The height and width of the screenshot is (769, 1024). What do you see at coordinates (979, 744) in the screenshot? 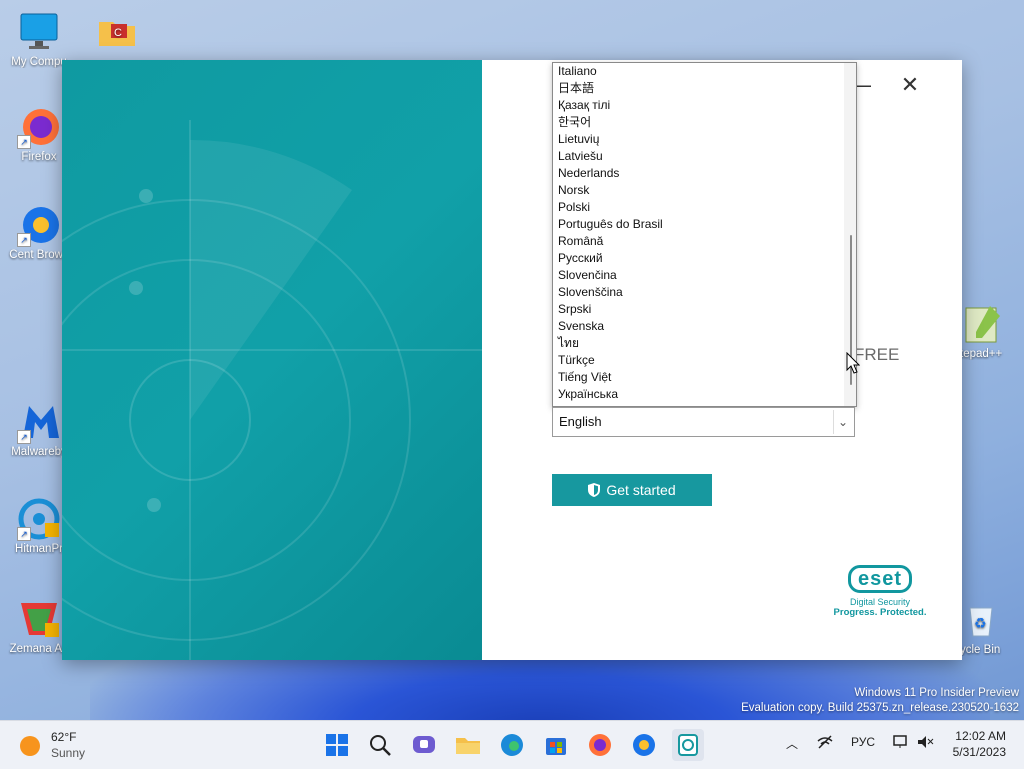
I see `system-clock: 12:02 AM 5/31/2023` at bounding box center [979, 744].